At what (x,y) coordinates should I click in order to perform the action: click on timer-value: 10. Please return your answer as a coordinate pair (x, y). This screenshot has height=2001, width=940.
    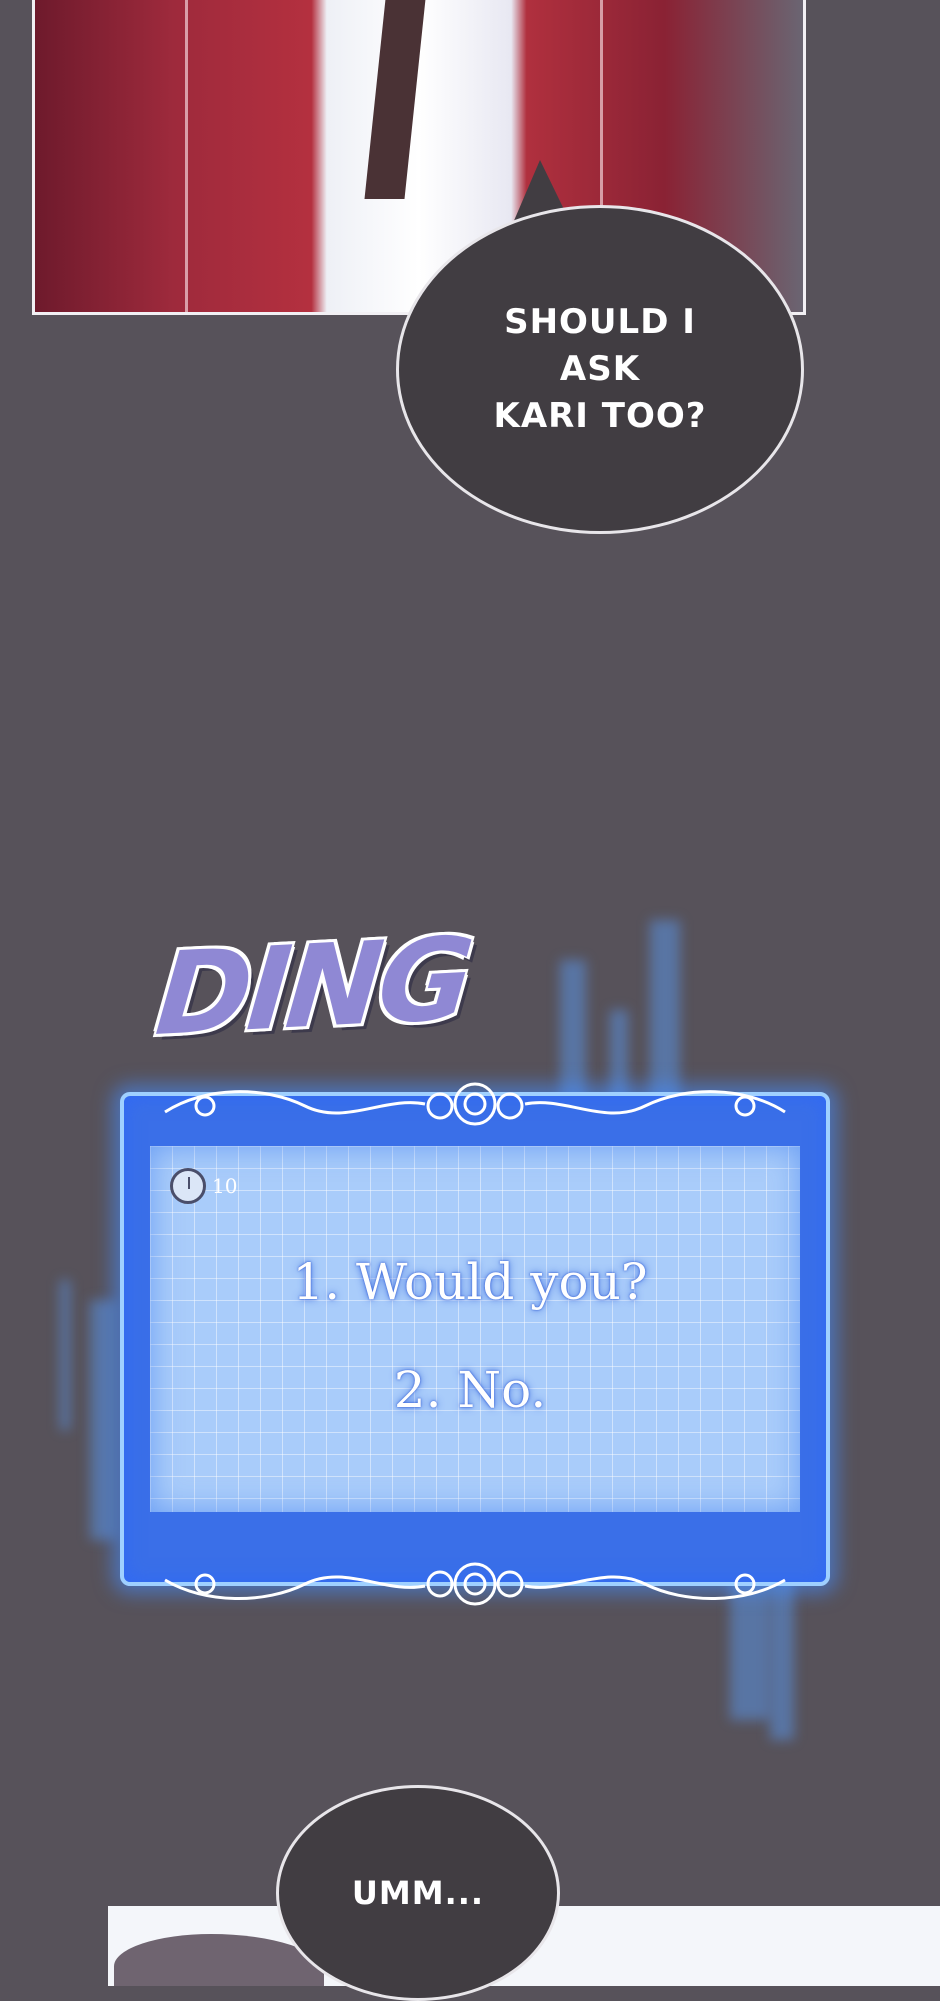
    Looking at the image, I should click on (225, 1186).